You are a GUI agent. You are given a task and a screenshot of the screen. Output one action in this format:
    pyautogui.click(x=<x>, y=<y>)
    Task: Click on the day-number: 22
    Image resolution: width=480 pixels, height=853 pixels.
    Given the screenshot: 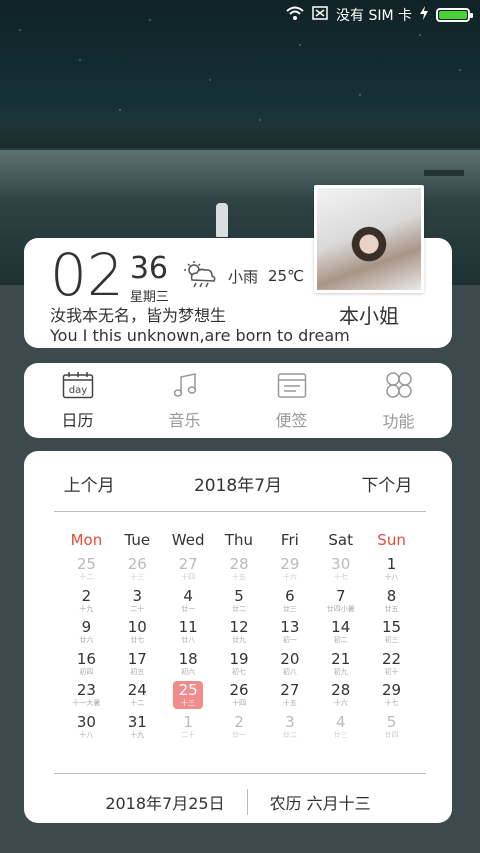 What is the action you would take?
    pyautogui.click(x=392, y=658)
    